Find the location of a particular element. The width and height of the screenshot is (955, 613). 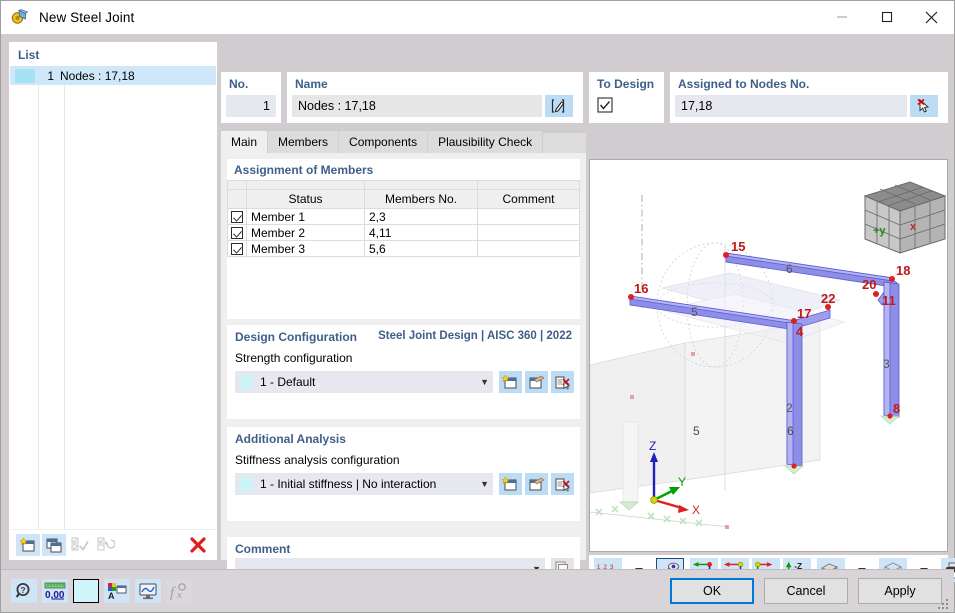

delete-configuration-button is located at coordinates (562, 382).